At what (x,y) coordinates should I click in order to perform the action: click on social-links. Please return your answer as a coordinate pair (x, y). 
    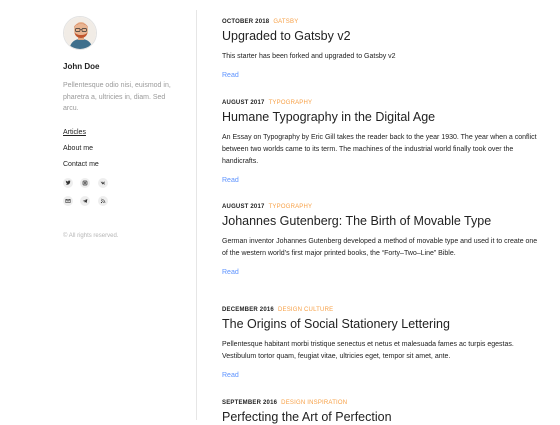
    Looking at the image, I should click on (88, 196).